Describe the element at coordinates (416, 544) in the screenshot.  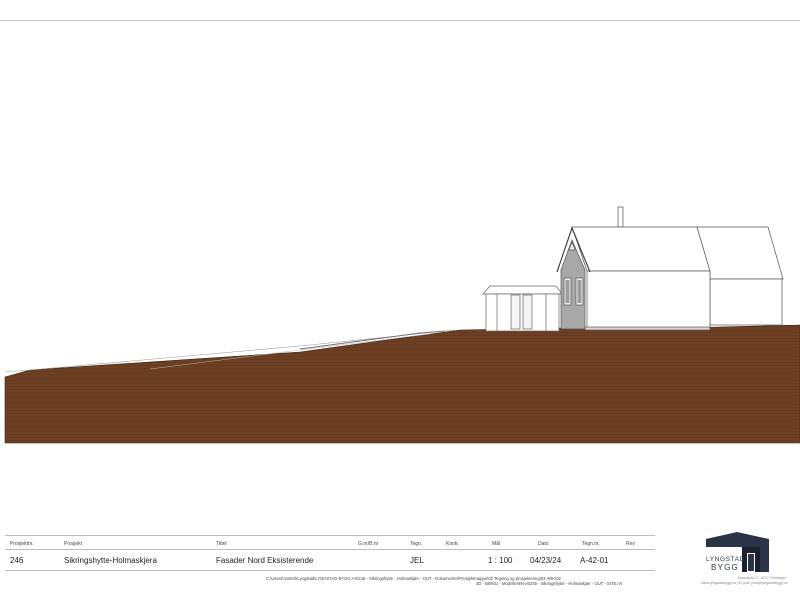
I see `header-drawn: Tegn.` at that location.